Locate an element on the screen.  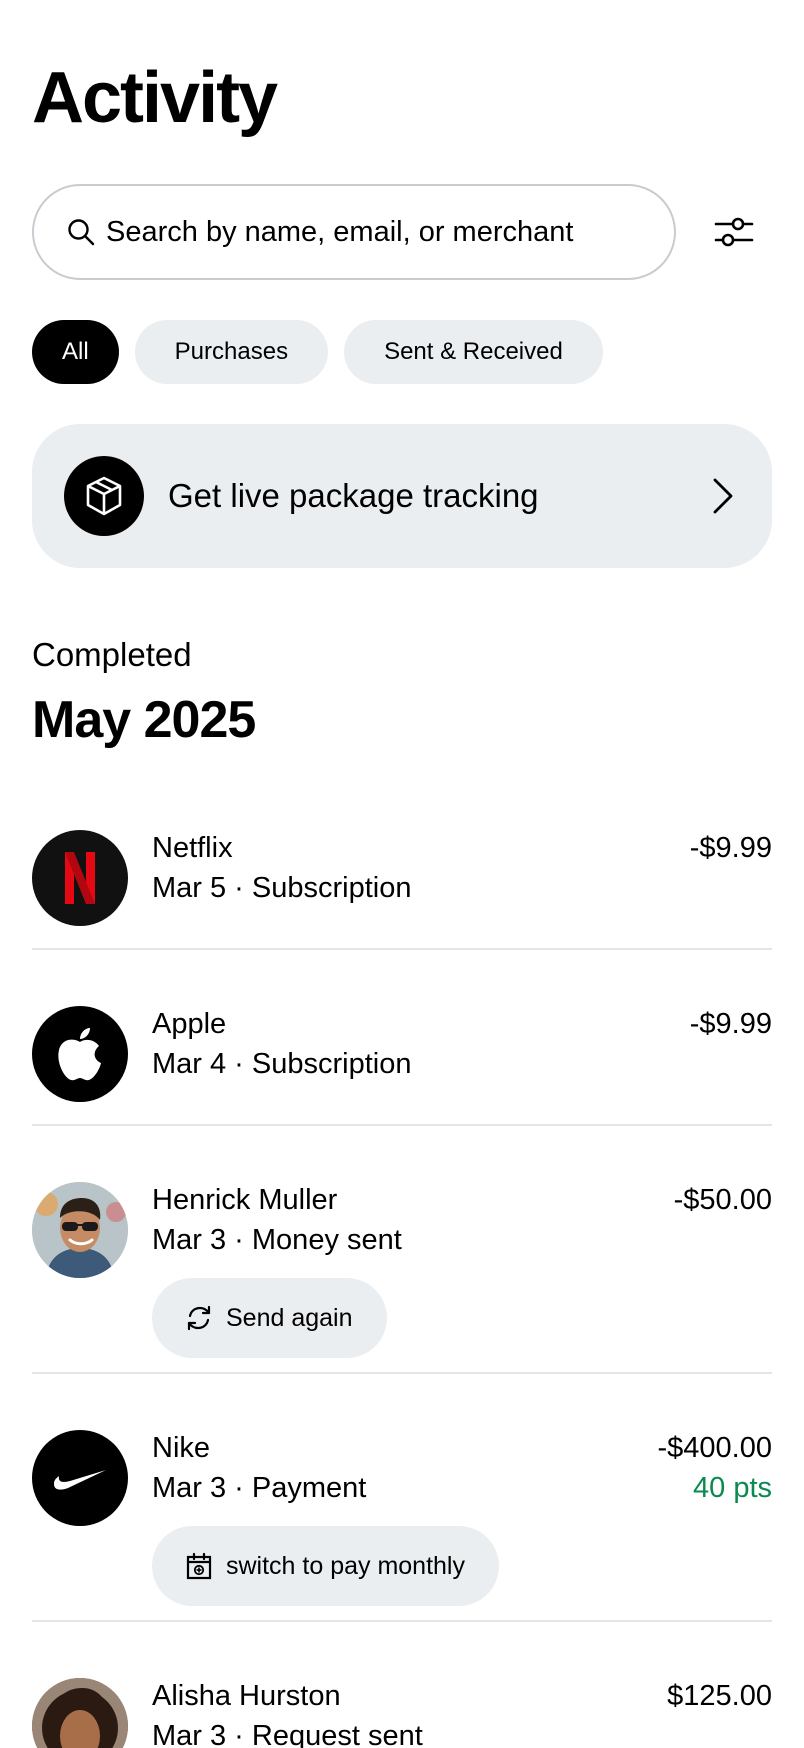
transaction-amount: $125.00 is located at coordinates (719, 1696).